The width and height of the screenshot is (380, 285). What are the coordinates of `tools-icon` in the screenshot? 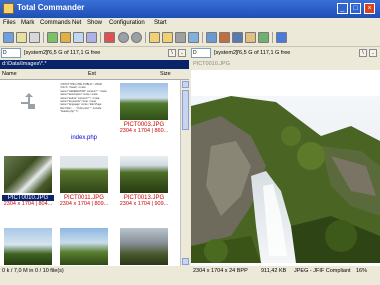 It's located at (224, 37).